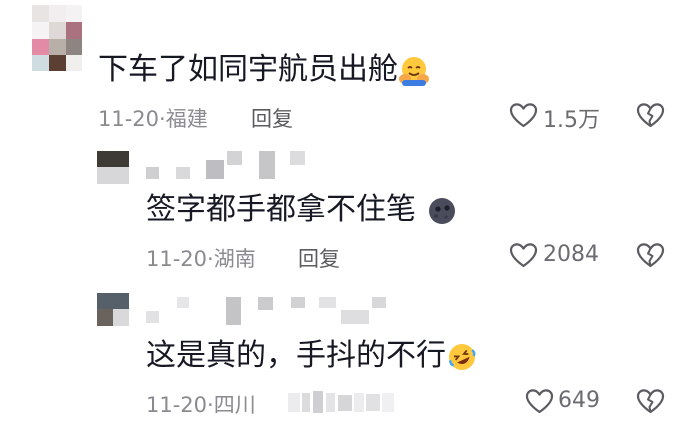 Image resolution: width=690 pixels, height=424 pixels. I want to click on comment-location: 四川, so click(234, 405).